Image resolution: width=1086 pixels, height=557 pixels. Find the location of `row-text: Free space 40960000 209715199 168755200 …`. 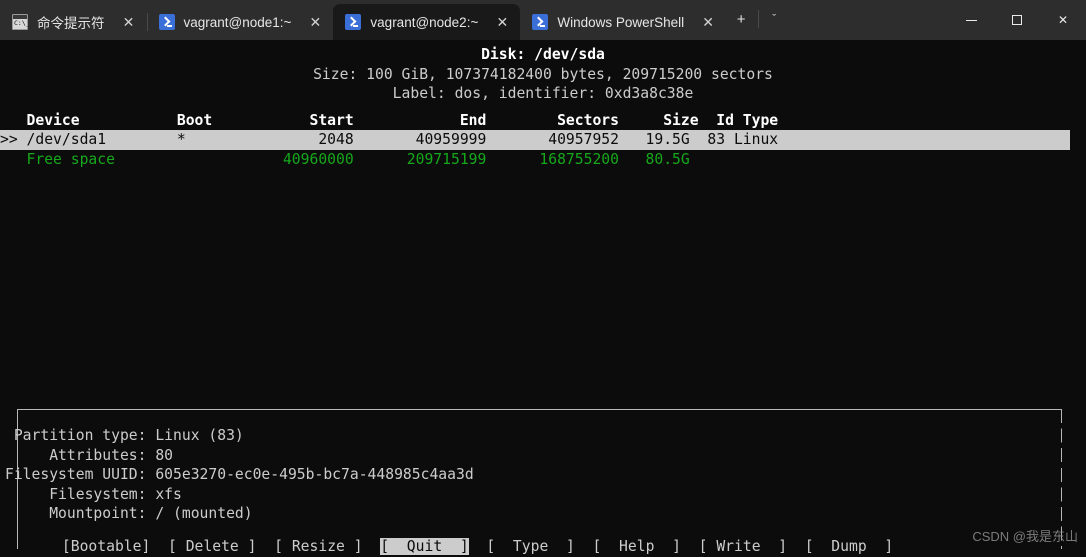

row-text: Free space 40960000 209715199 168755200 … is located at coordinates (353, 159).